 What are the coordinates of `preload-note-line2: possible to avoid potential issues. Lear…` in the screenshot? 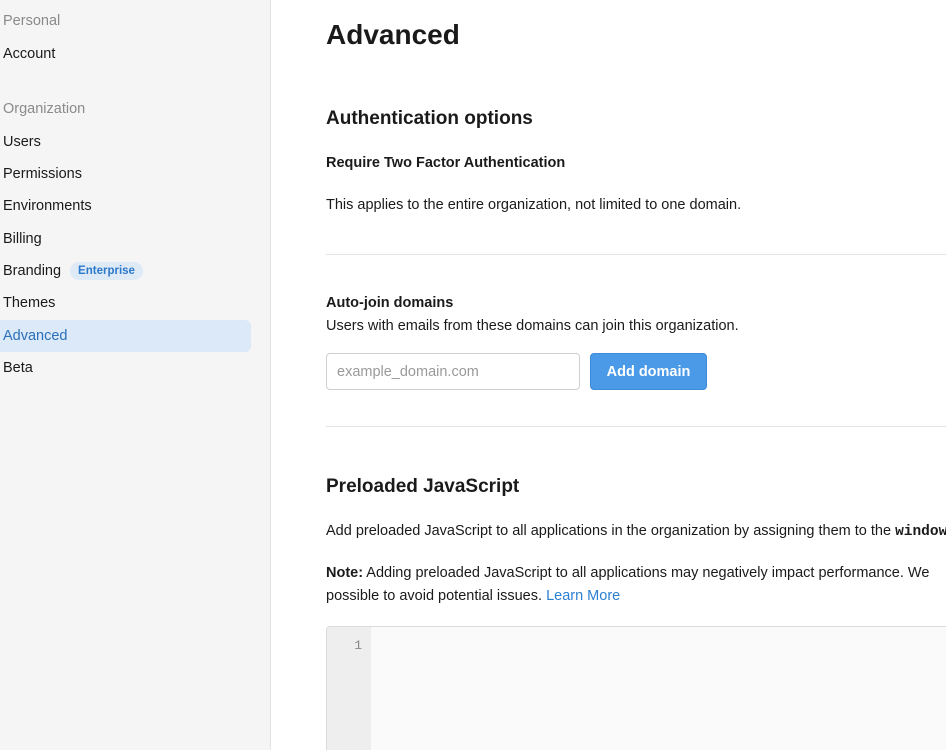 It's located at (473, 596).